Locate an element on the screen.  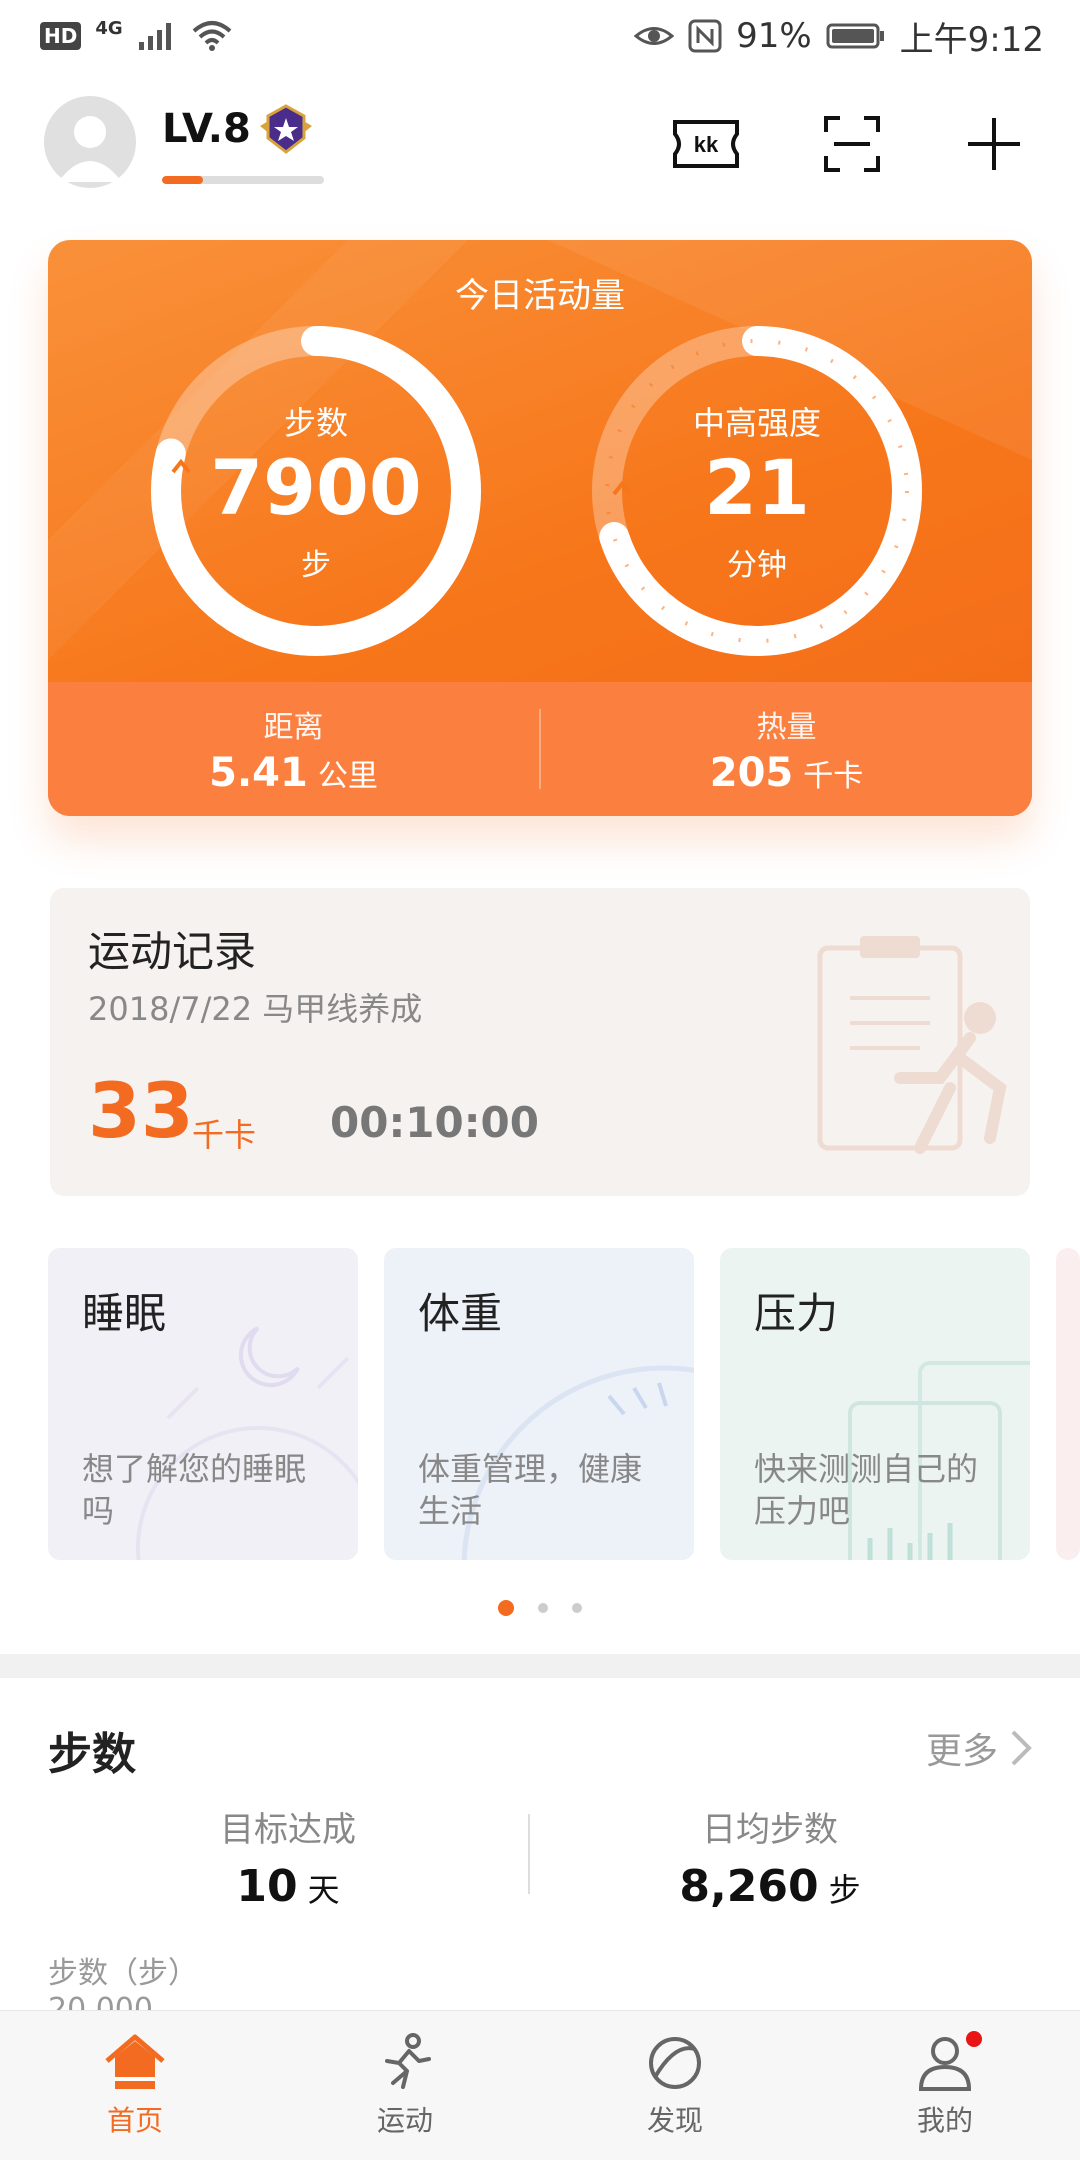
nav-home-label: 首页 is located at coordinates (134, 2120).